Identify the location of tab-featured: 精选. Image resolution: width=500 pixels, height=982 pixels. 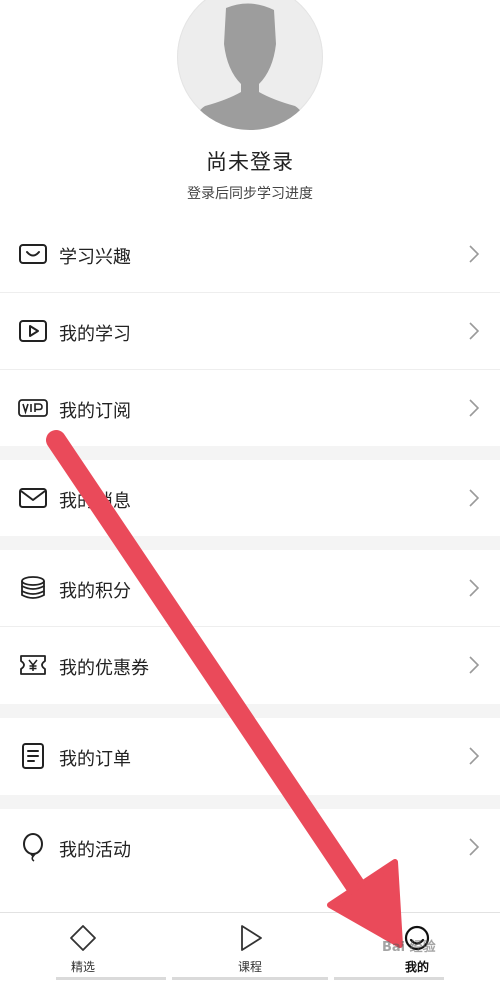
(83, 947).